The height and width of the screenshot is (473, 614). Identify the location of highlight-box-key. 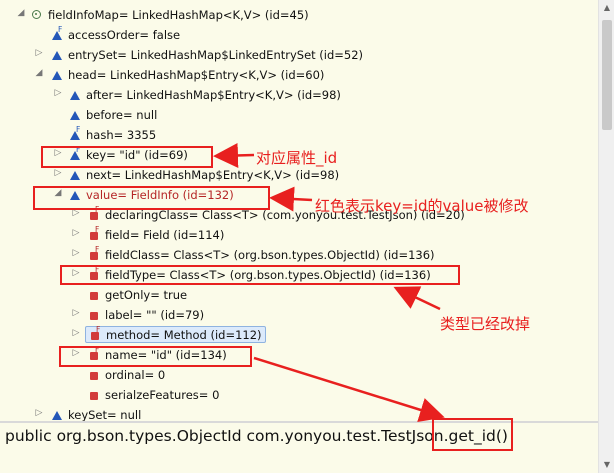
(127, 157).